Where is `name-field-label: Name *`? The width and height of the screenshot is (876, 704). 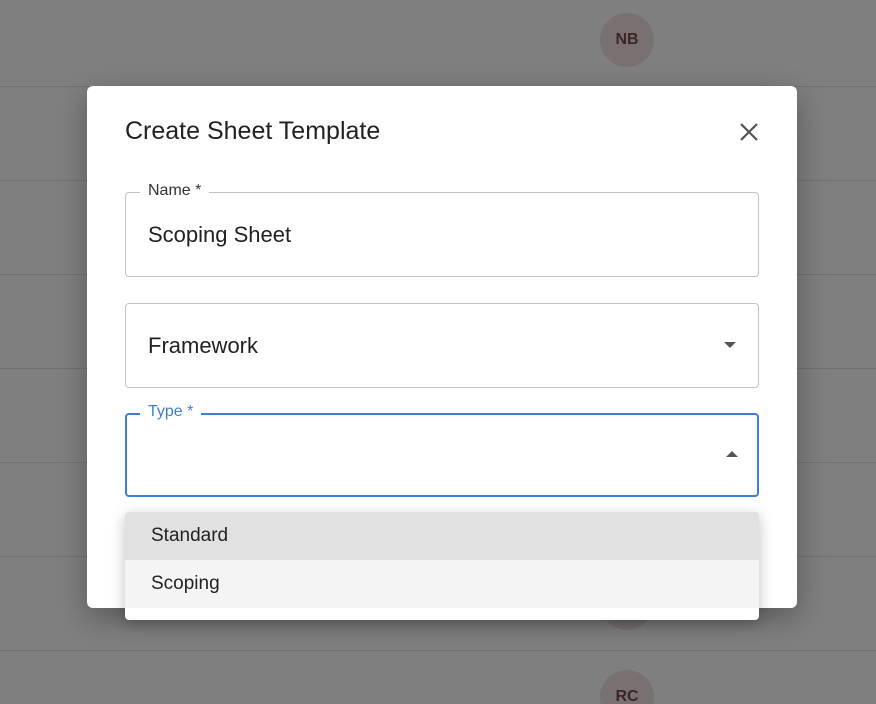
name-field-label: Name * is located at coordinates (175, 191).